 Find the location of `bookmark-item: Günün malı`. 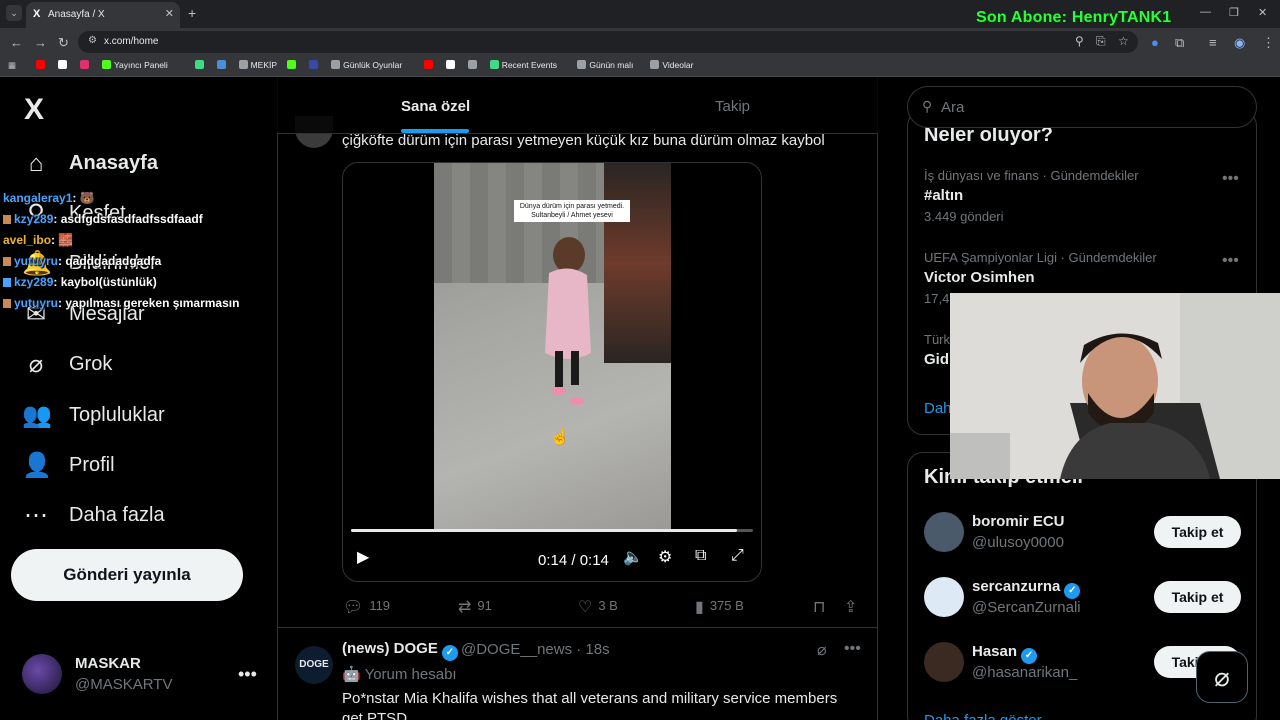

bookmark-item: Günün malı is located at coordinates (605, 65).